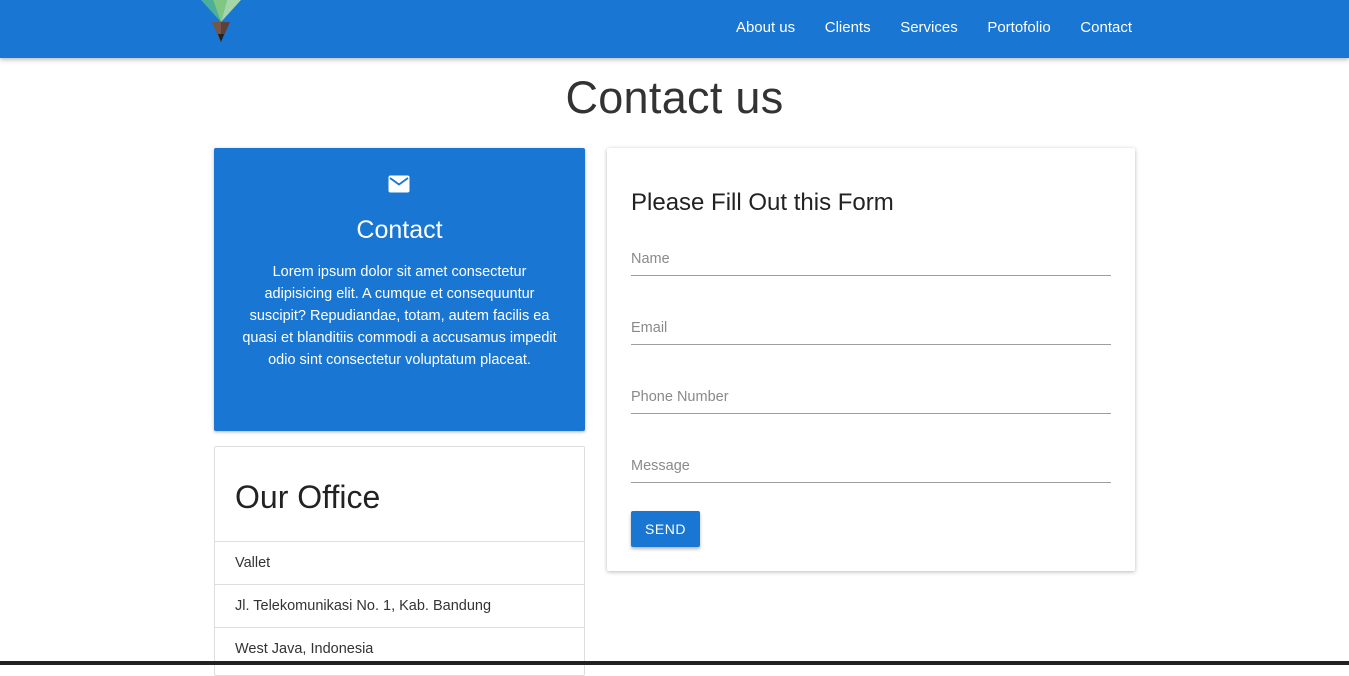 The width and height of the screenshot is (1349, 676). Describe the element at coordinates (308, 497) in the screenshot. I see `office-title: Our Office` at that location.